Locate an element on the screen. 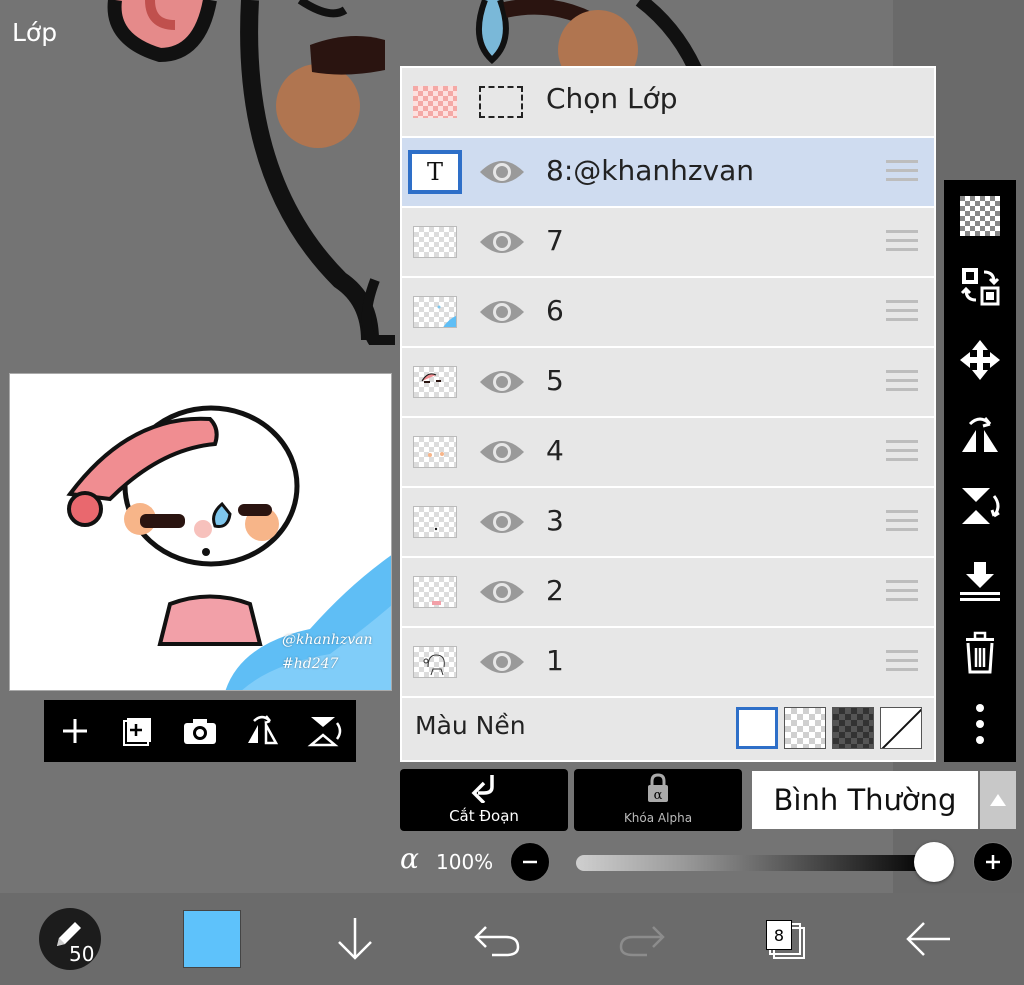  move-icon is located at coordinates (980, 360).